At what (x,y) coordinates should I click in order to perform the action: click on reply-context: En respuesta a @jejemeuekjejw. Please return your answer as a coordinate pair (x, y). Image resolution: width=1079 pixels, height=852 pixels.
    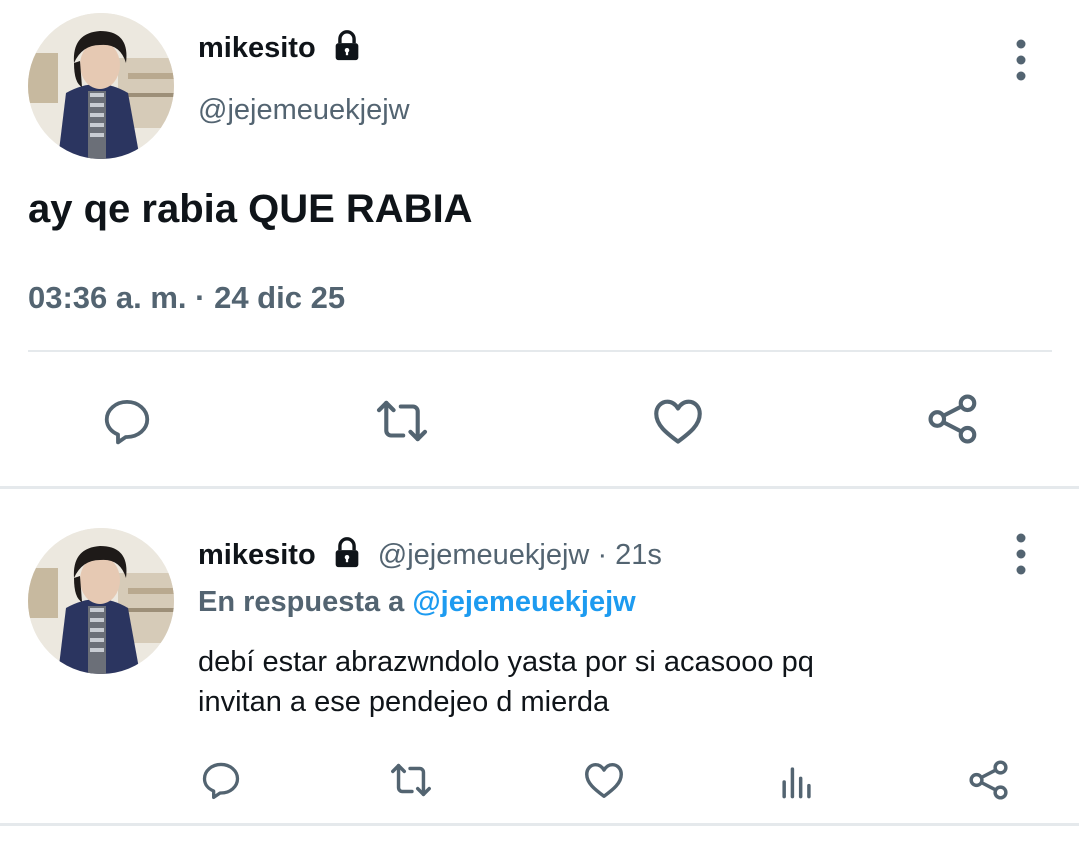
    Looking at the image, I should click on (417, 602).